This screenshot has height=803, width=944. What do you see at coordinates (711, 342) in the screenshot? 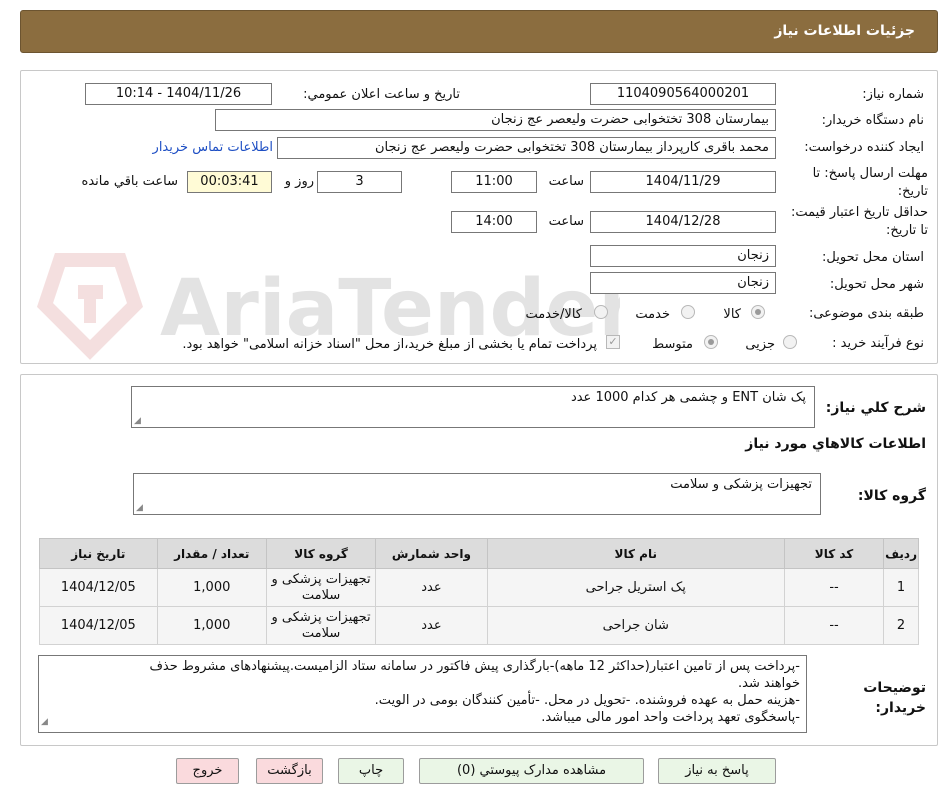
I see `process-medium-radio` at bounding box center [711, 342].